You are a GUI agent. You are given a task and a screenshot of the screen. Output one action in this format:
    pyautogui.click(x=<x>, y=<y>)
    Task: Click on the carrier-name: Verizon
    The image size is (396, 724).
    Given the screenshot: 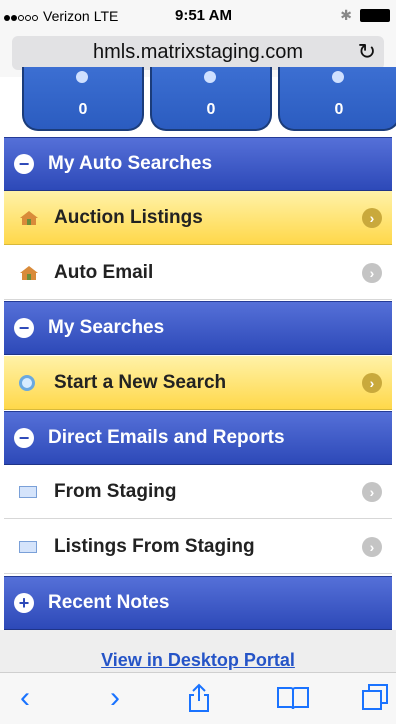 What is the action you would take?
    pyautogui.click(x=66, y=16)
    